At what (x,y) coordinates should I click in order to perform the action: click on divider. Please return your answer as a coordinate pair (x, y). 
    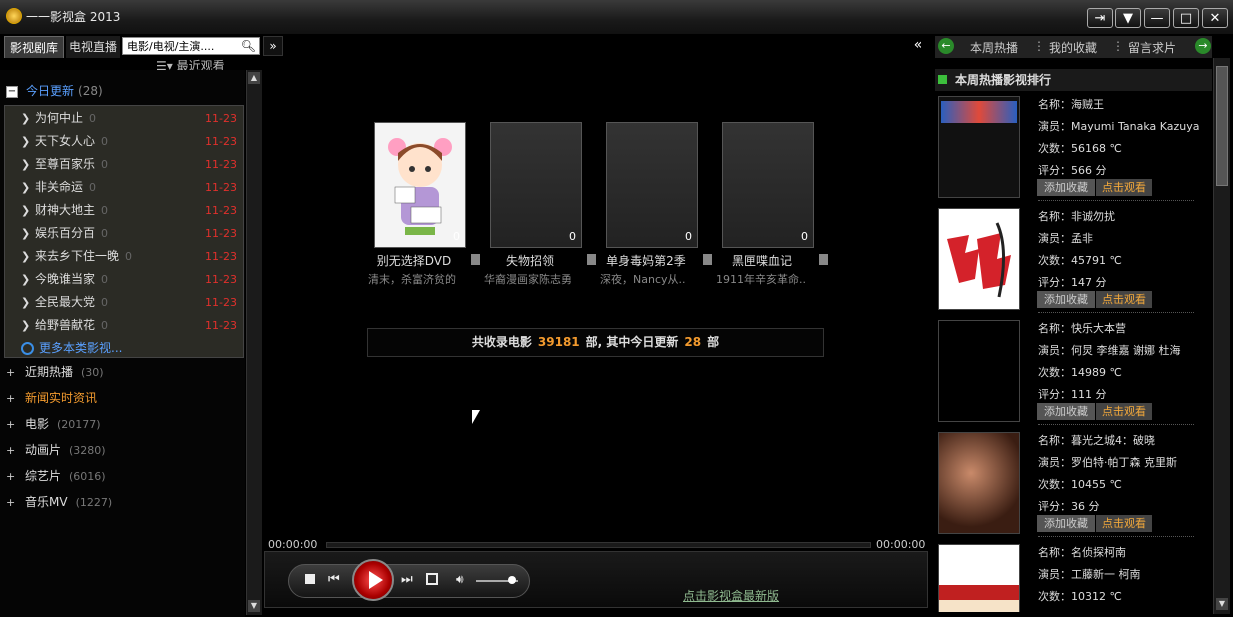
    Looking at the image, I should click on (1116, 200).